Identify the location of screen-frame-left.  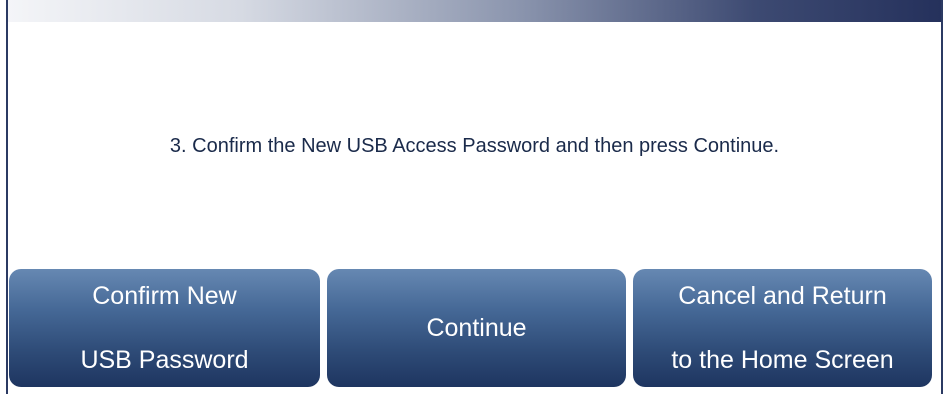
(7, 197).